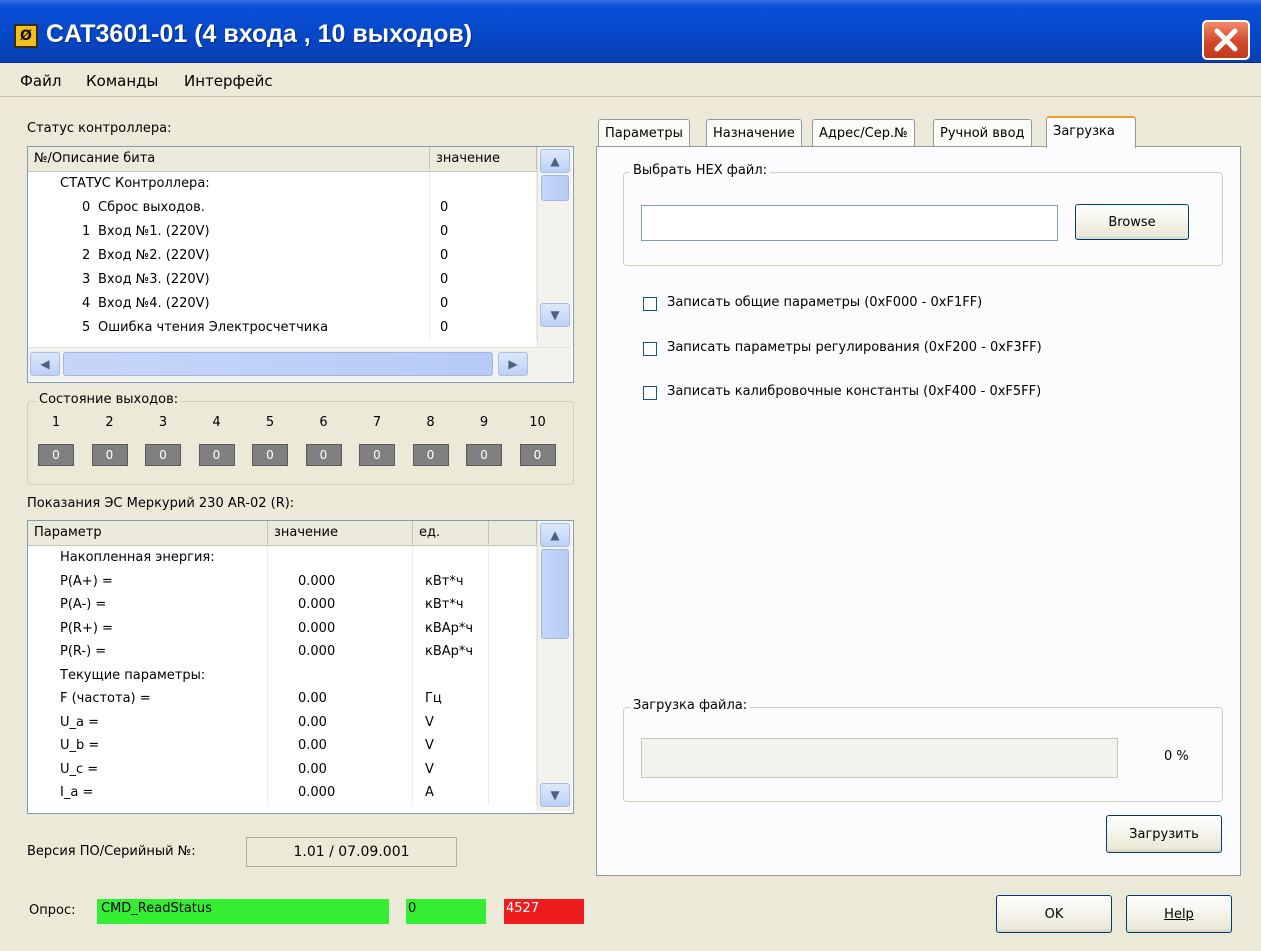 This screenshot has width=1261, height=951. What do you see at coordinates (863, 133) in the screenshot?
I see `tab-address: Адрес/Сер.№` at bounding box center [863, 133].